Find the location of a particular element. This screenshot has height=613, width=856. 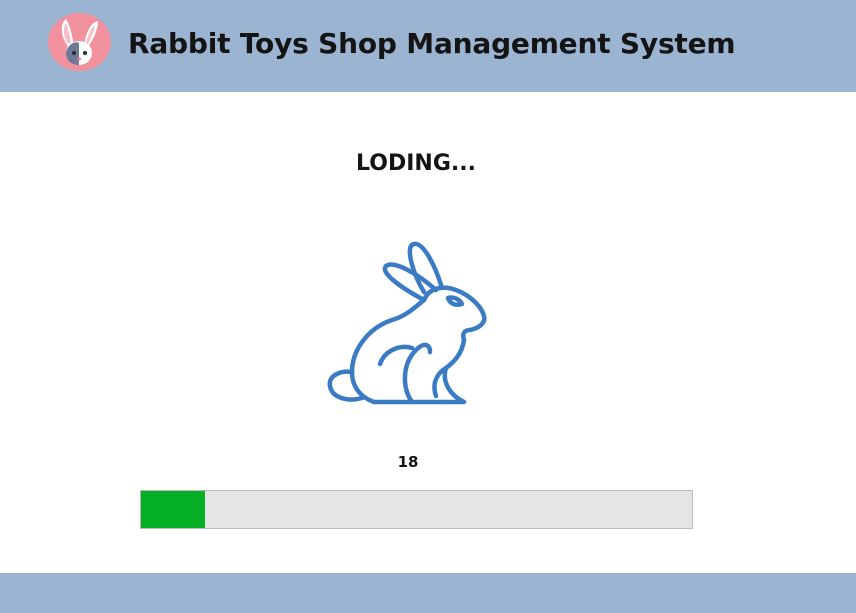

app-title: Rabbit Toys Shop Management System is located at coordinates (432, 43).